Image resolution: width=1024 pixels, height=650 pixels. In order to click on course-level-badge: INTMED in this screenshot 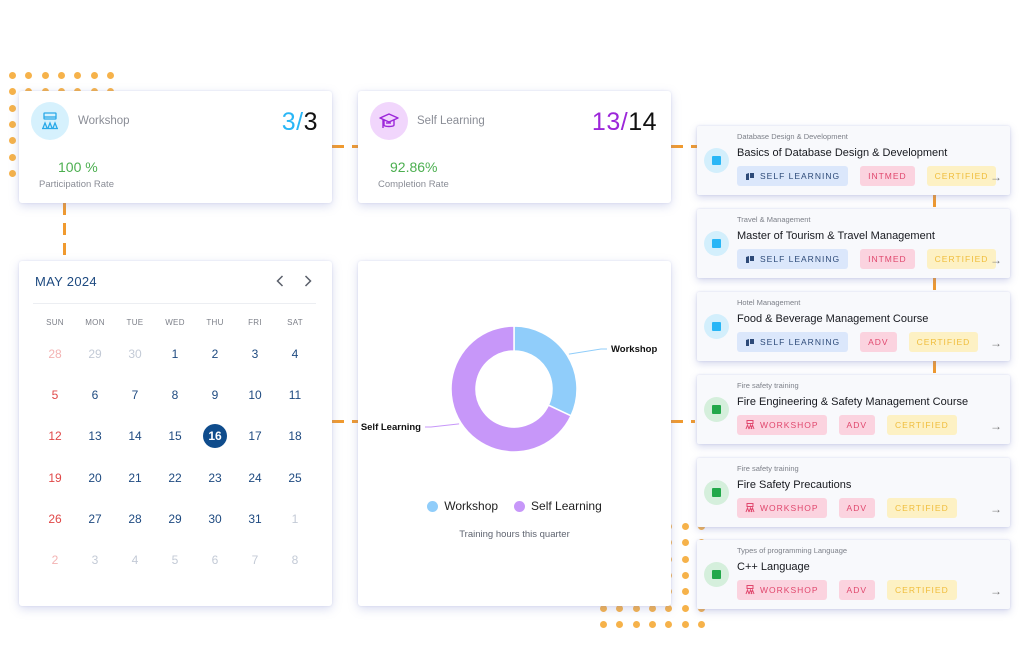, I will do `click(887, 176)`.